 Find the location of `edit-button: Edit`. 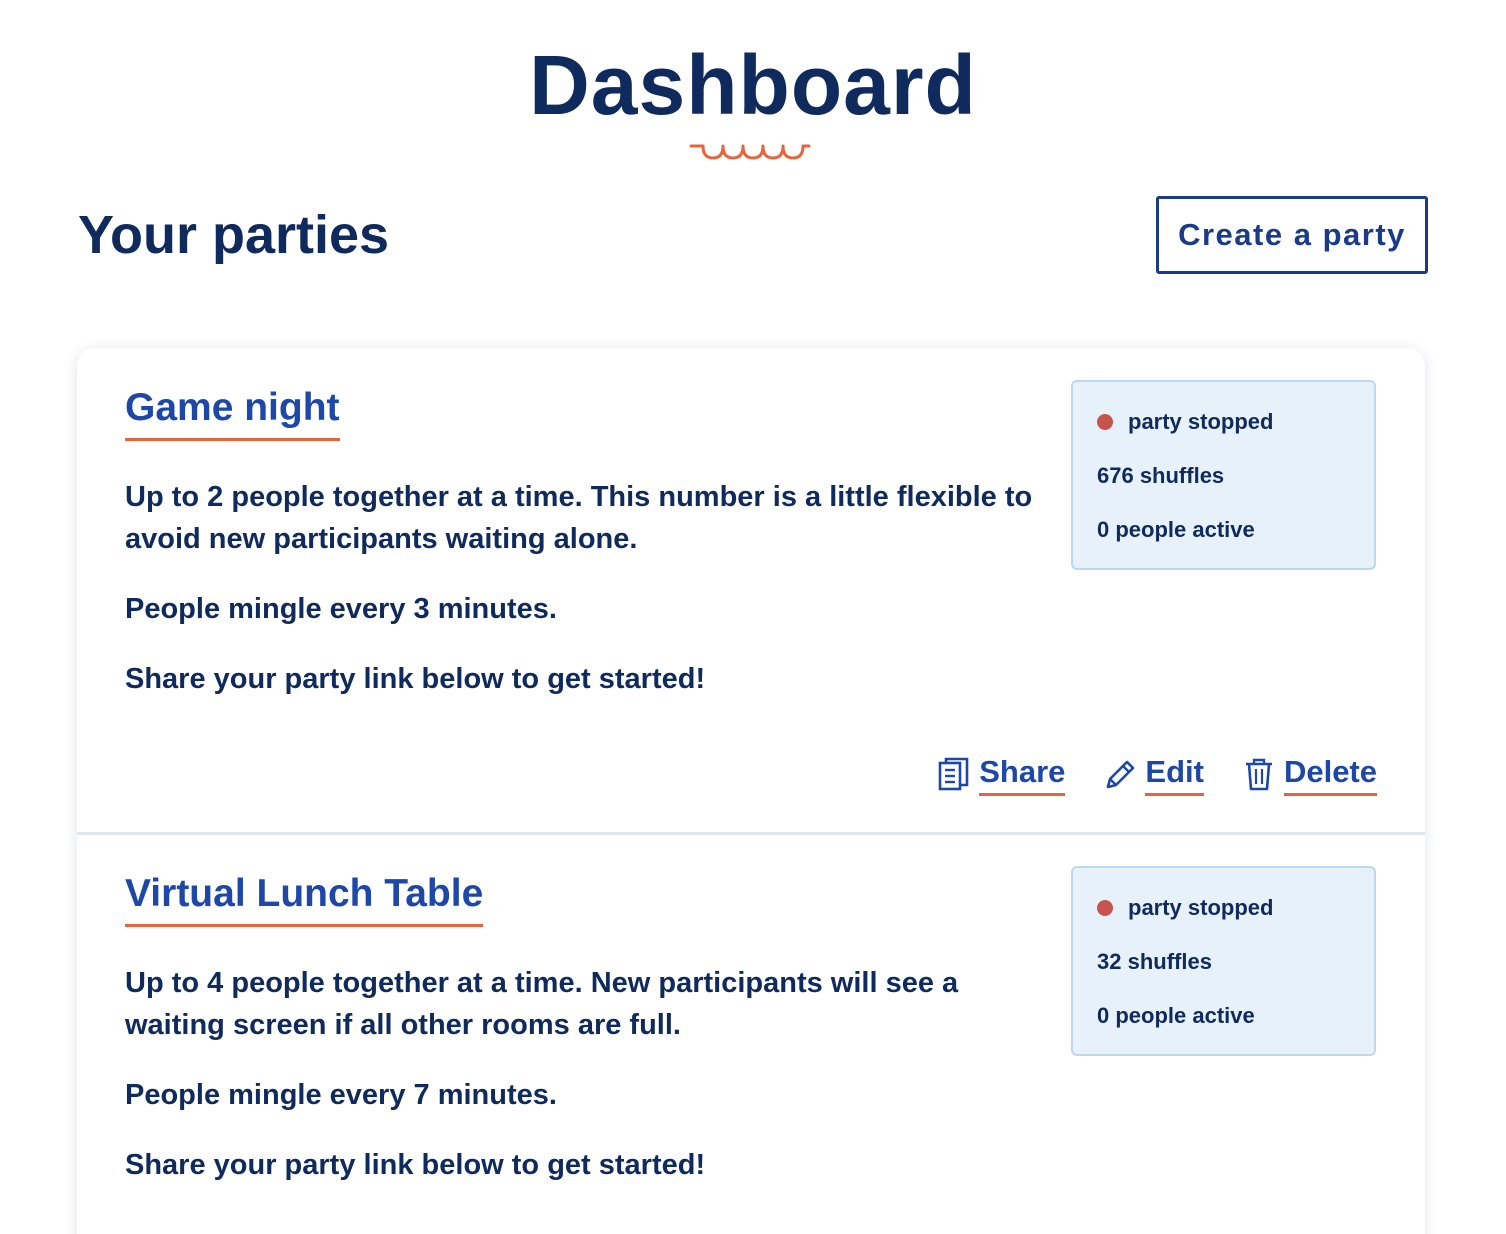

edit-button: Edit is located at coordinates (1153, 774).